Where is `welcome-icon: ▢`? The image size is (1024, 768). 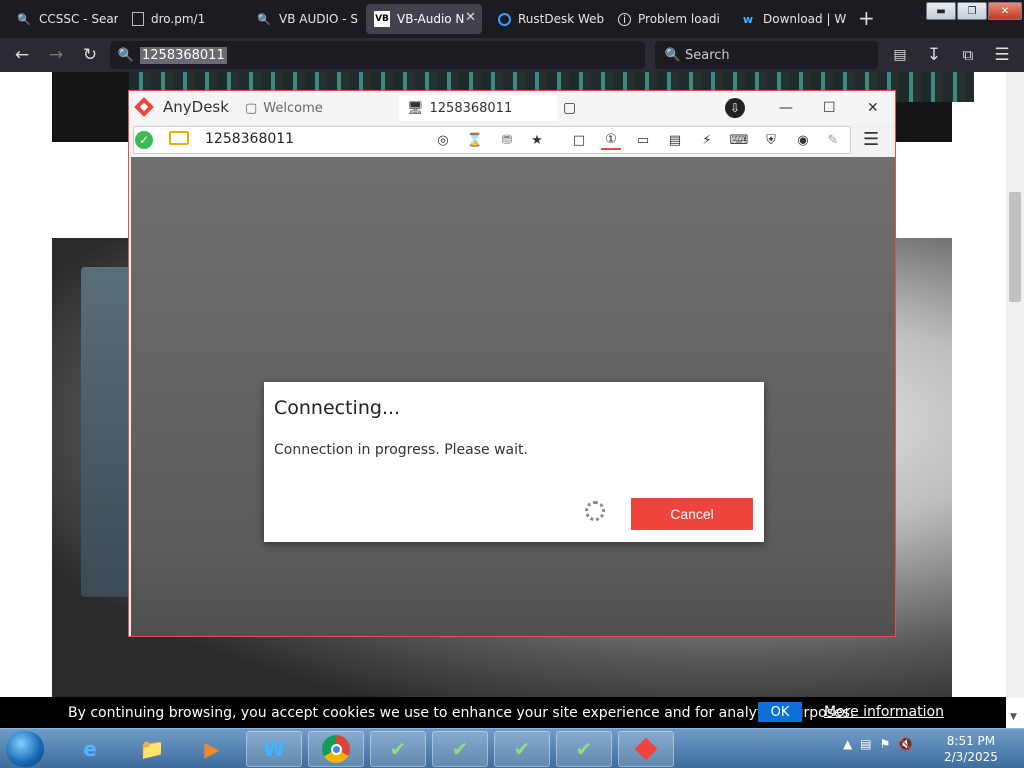
welcome-icon: ▢ is located at coordinates (251, 108).